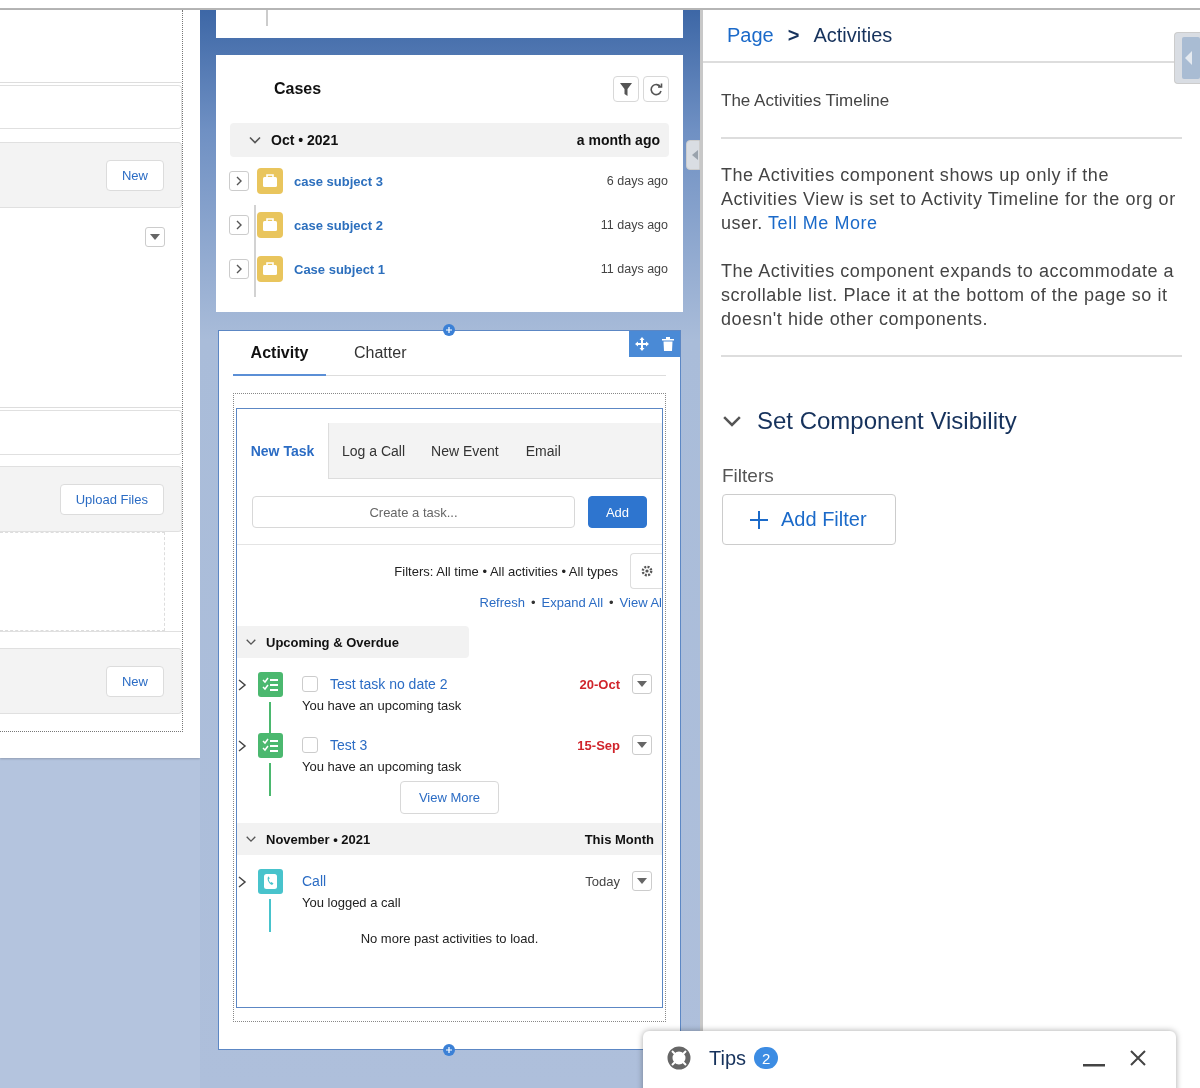 The width and height of the screenshot is (1200, 1088). What do you see at coordinates (340, 269) in the screenshot?
I see `case-link: Case subject 1` at bounding box center [340, 269].